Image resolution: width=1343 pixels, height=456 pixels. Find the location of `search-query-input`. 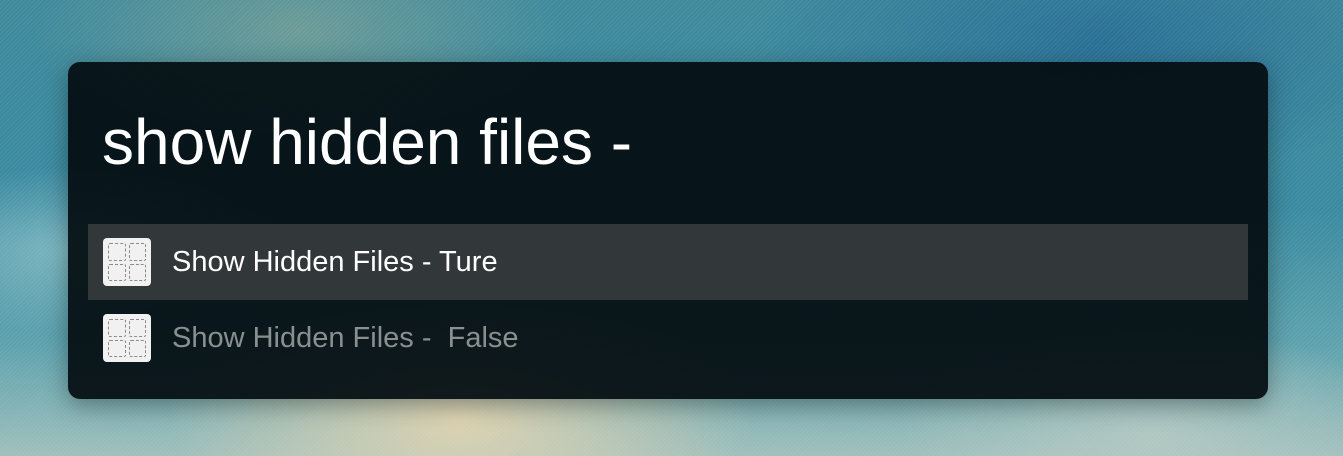

search-query-input is located at coordinates (662, 142).